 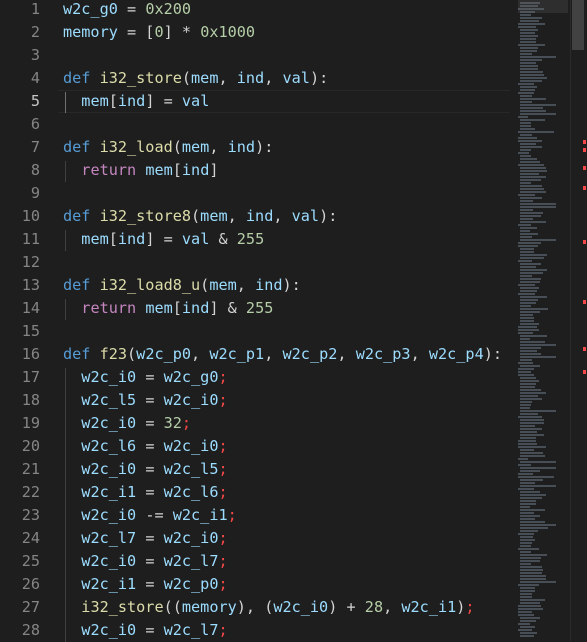 What do you see at coordinates (145, 400) in the screenshot?
I see `code-line: w2c_l5 = w2c_i0;` at bounding box center [145, 400].